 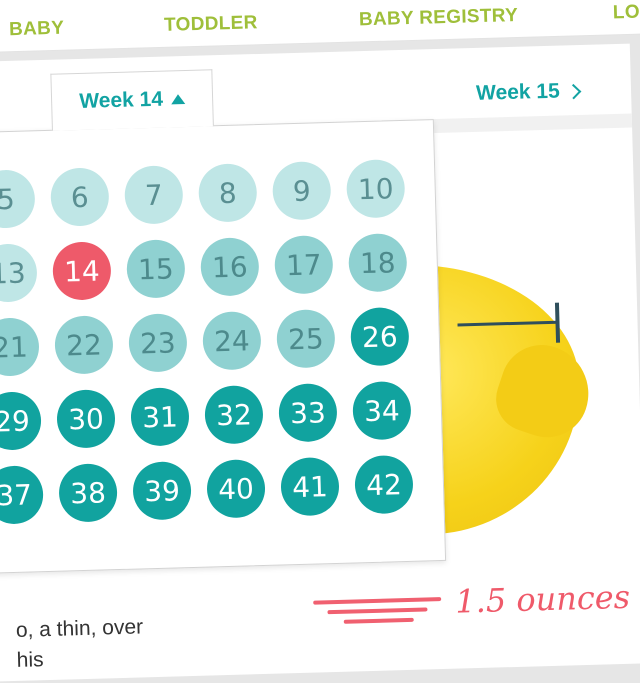 I want to click on week-13-button: 13, so click(x=19, y=273).